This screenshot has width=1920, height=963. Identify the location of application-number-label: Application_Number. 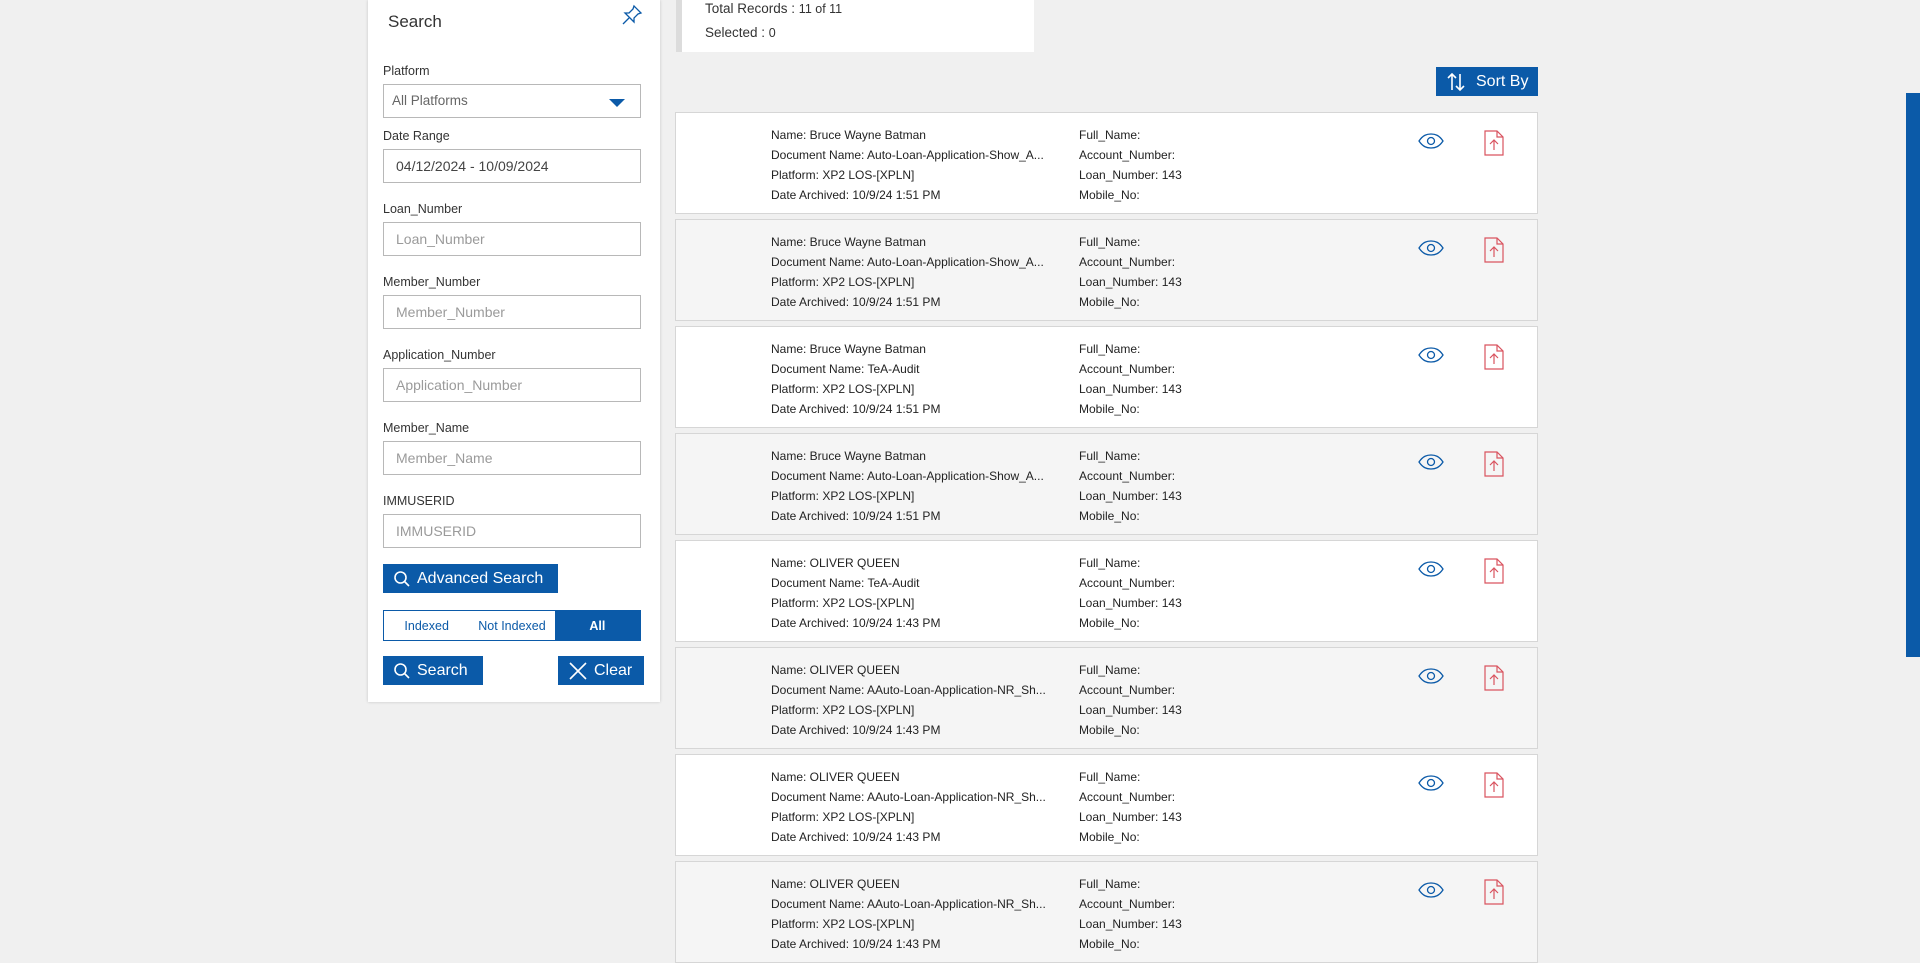
(439, 355).